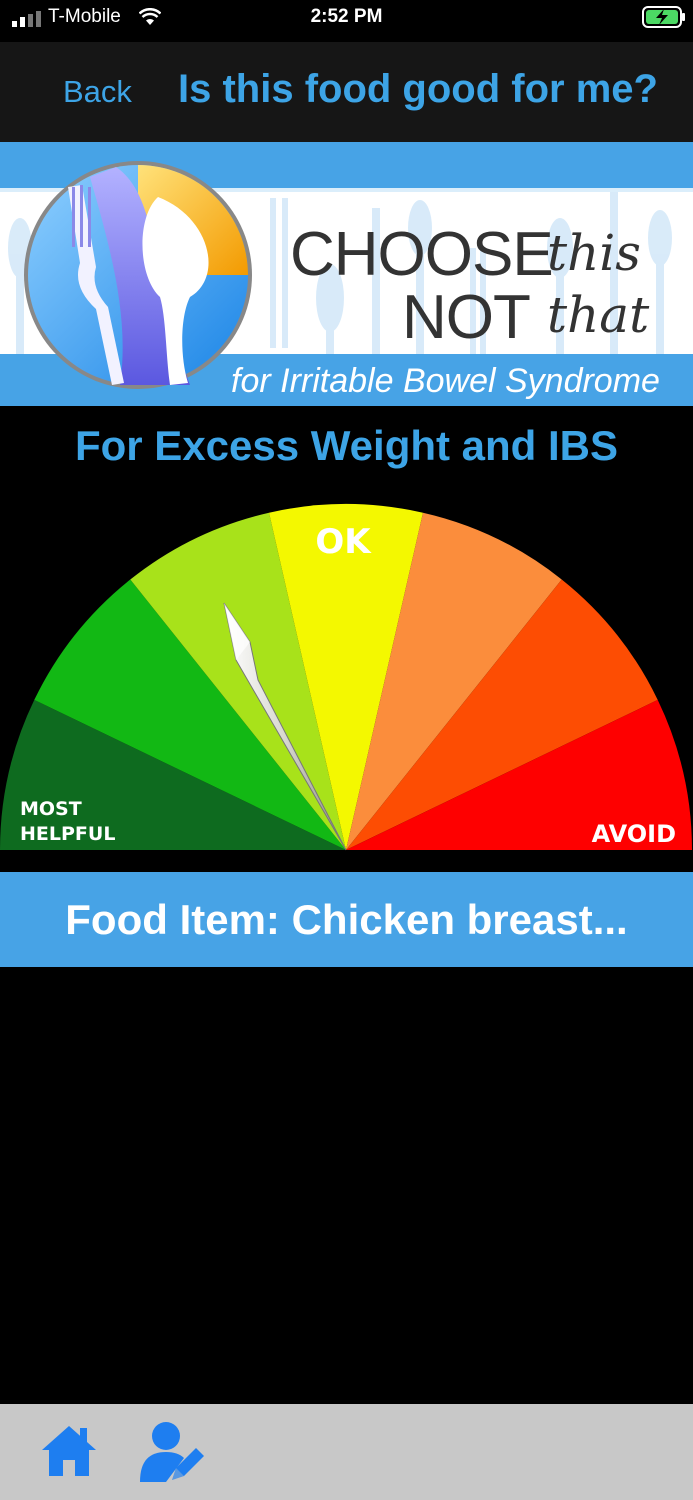 The height and width of the screenshot is (1500, 693). What do you see at coordinates (346, 1452) in the screenshot?
I see `bottom-tab-bar` at bounding box center [346, 1452].